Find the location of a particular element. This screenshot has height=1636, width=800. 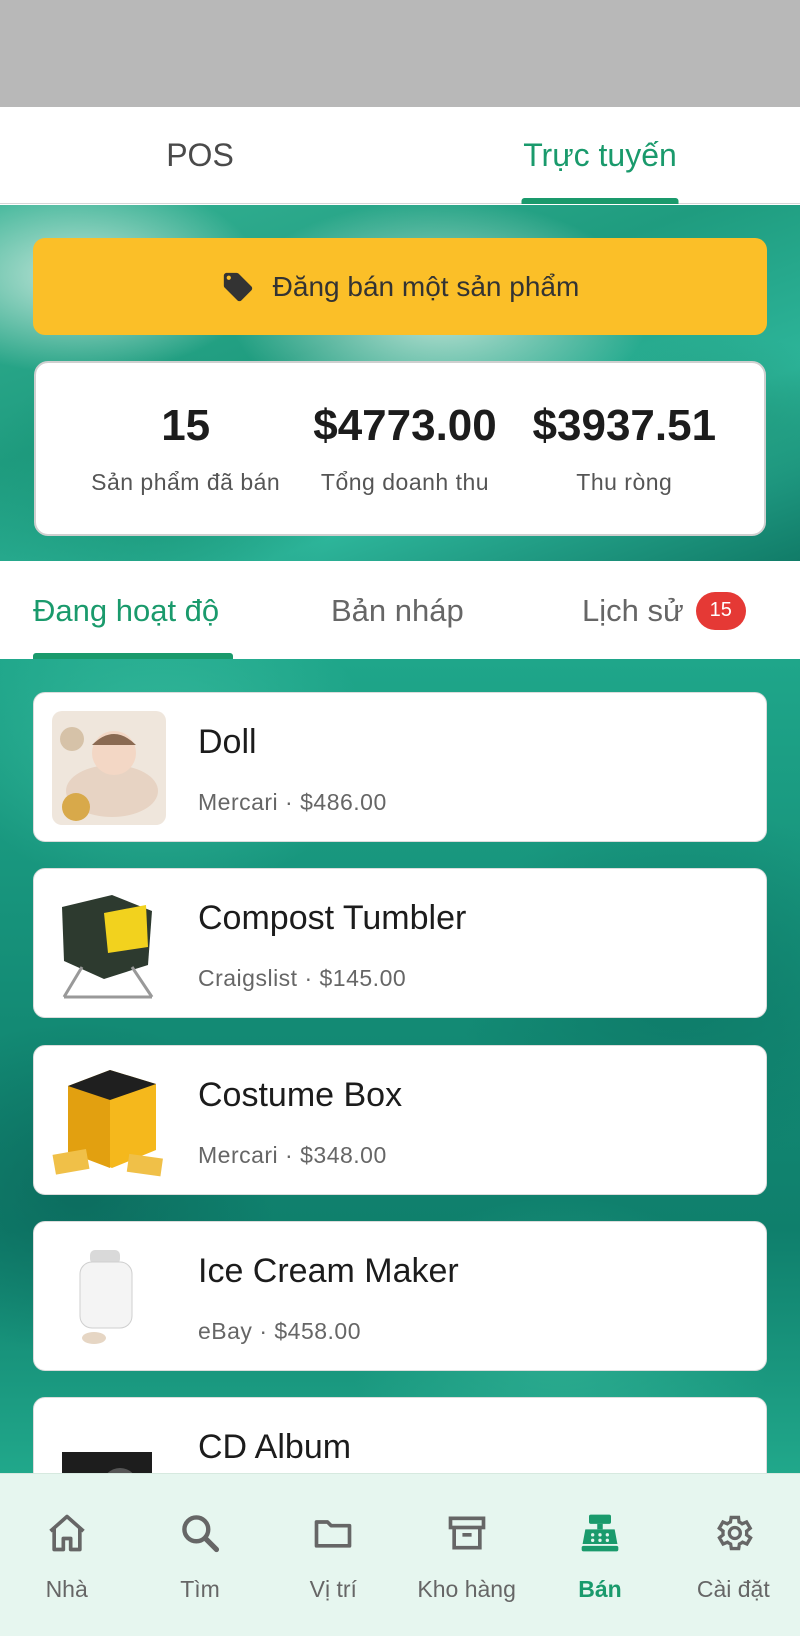

stat-net-income: $3937.51 Thu ròng is located at coordinates (624, 448).